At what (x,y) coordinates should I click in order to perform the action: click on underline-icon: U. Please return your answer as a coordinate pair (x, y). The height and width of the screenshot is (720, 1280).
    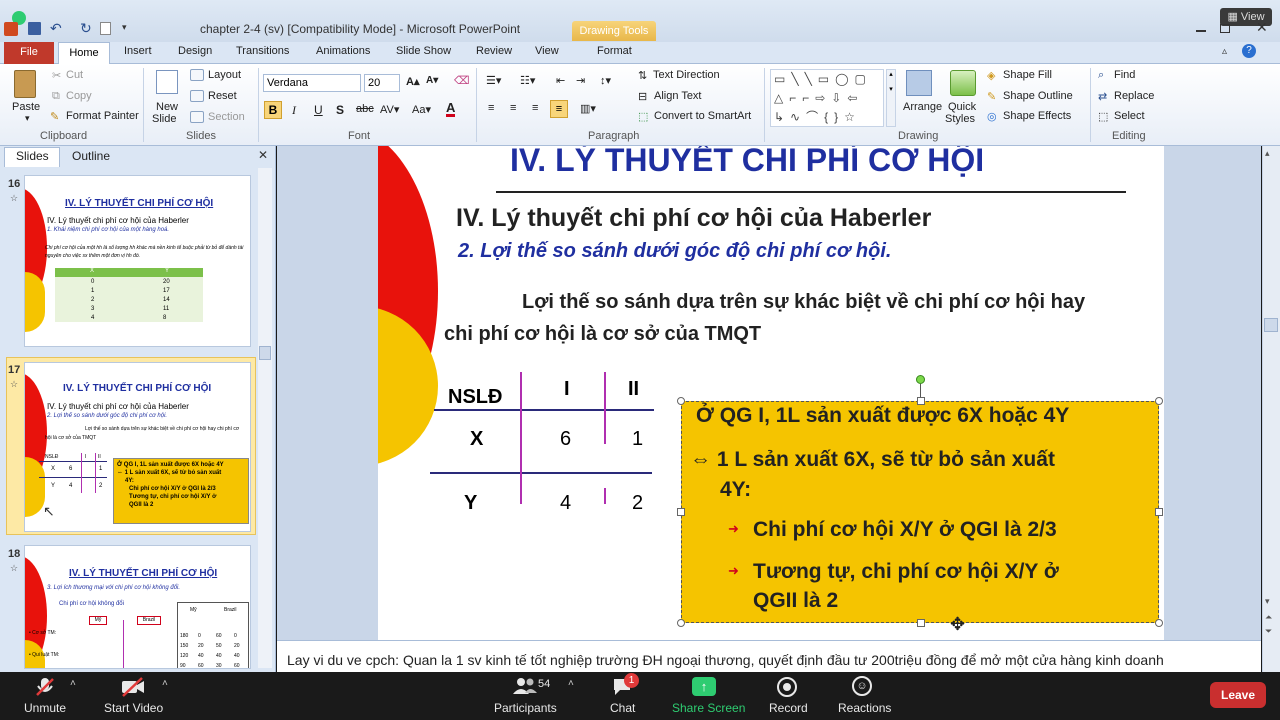
    Looking at the image, I should click on (318, 110).